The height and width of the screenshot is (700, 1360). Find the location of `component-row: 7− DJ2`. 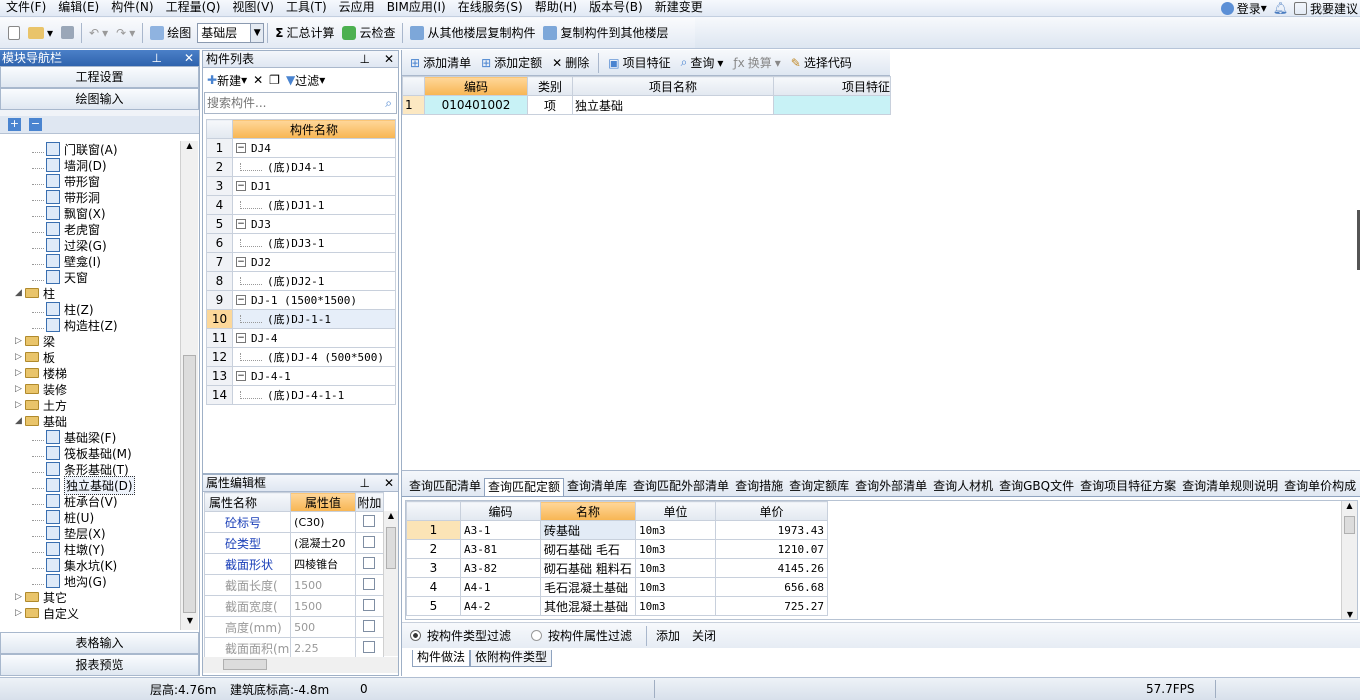

component-row: 7− DJ2 is located at coordinates (301, 262).